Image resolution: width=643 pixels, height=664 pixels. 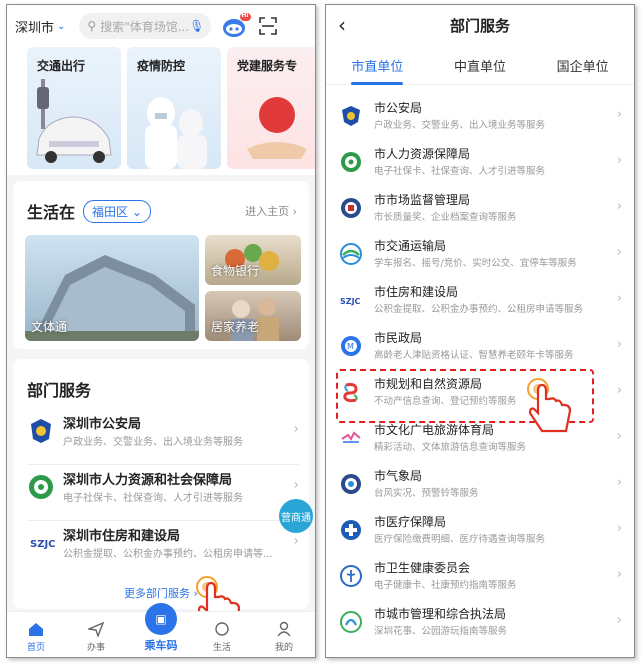 I want to click on svg-text: SZJC, so click(x=350, y=301).